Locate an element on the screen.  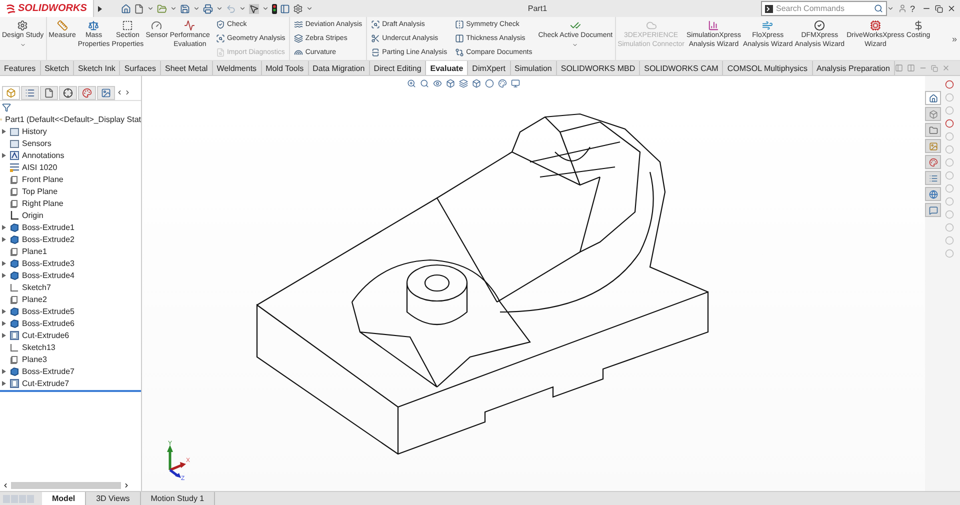
tree-item: Sketch13 is located at coordinates (70, 347).